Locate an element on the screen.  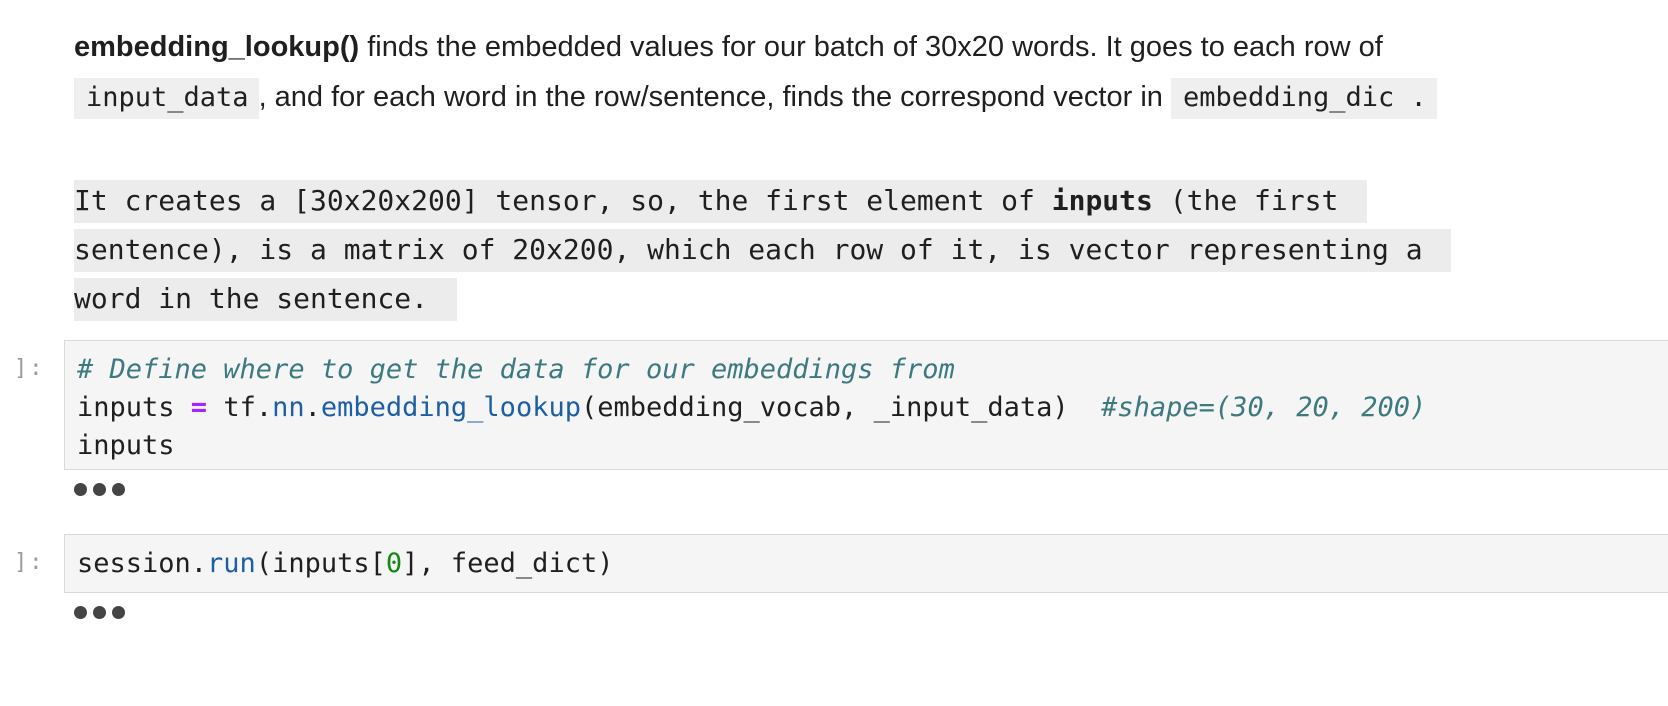
code-token: tf. is located at coordinates (240, 407).